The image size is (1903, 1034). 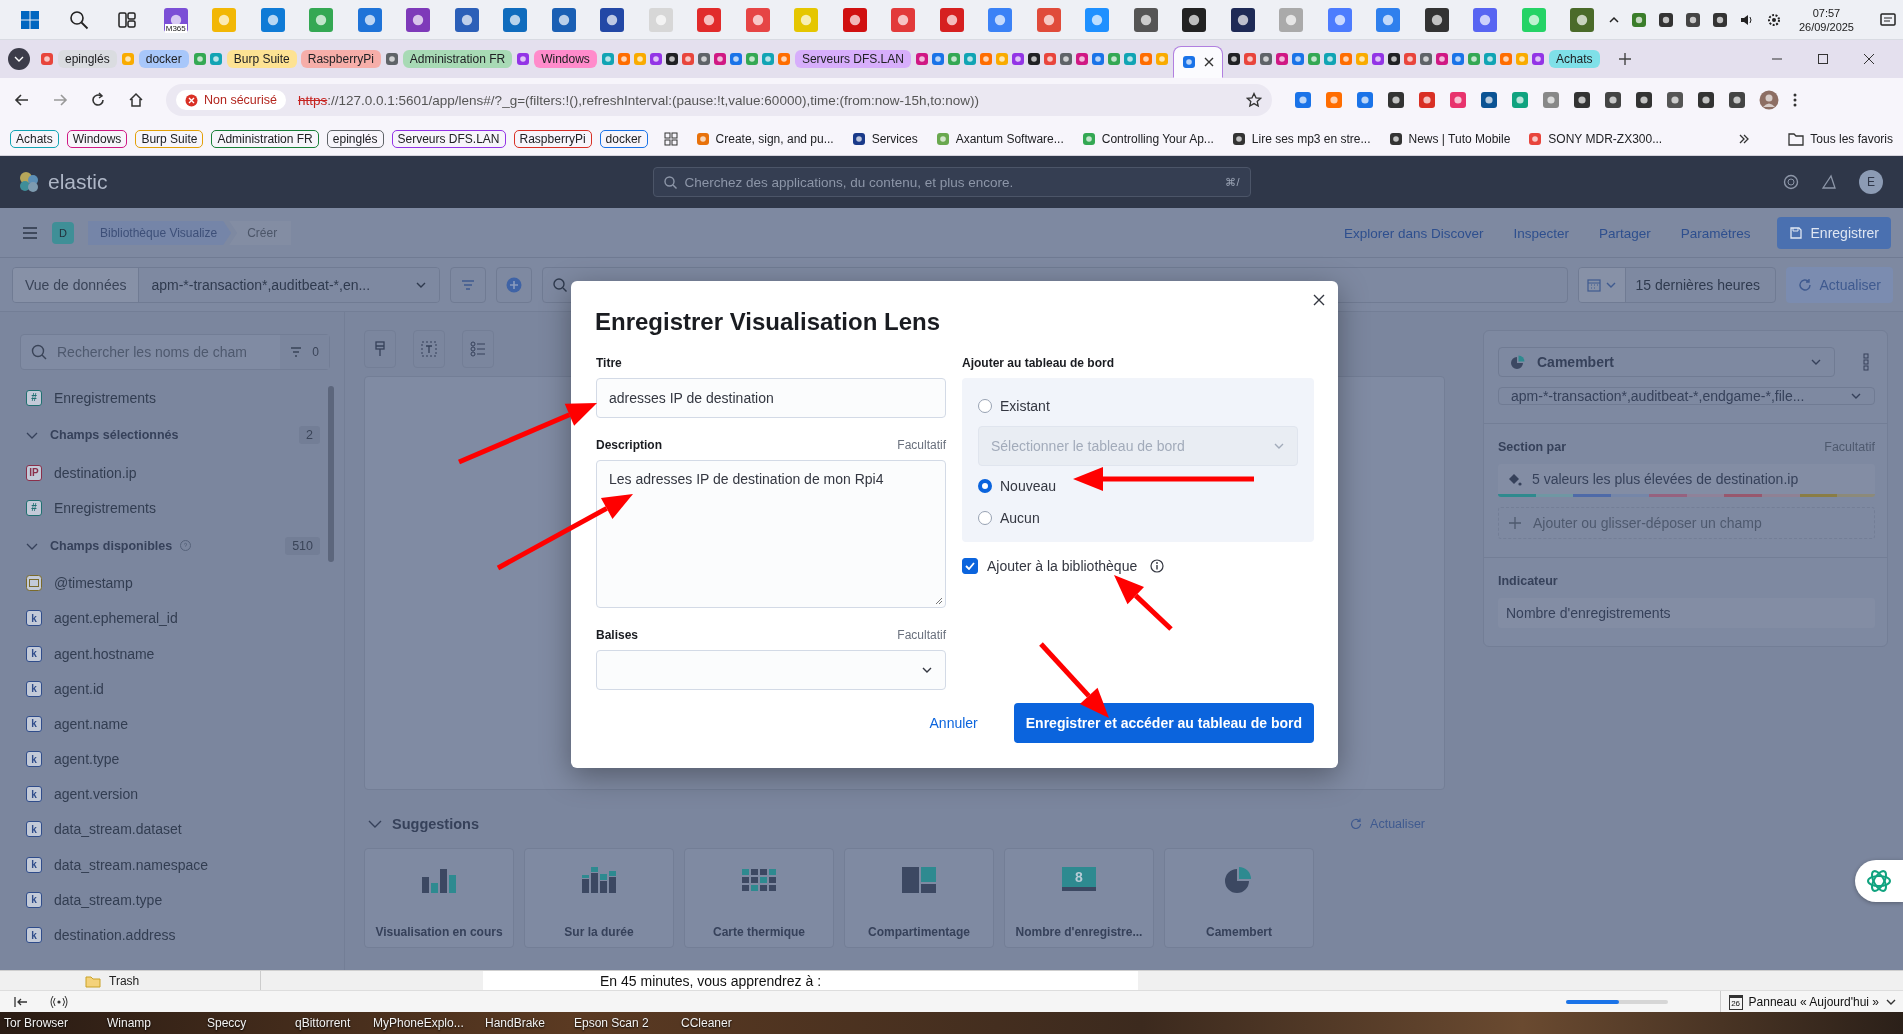 I want to click on field-list-item: # Enregistrements, so click(x=170, y=508).